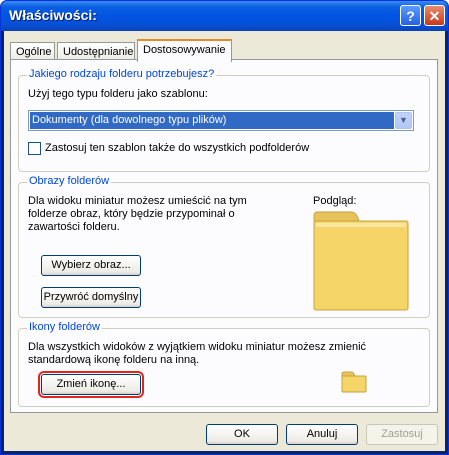 Image resolution: width=449 pixels, height=455 pixels. I want to click on tab-customize: Dostosowywanie, so click(184, 50).